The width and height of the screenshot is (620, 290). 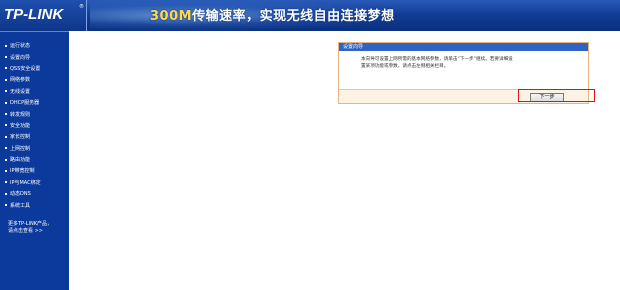 I want to click on sidebar-item-routing: 路由功能, so click(x=34, y=159).